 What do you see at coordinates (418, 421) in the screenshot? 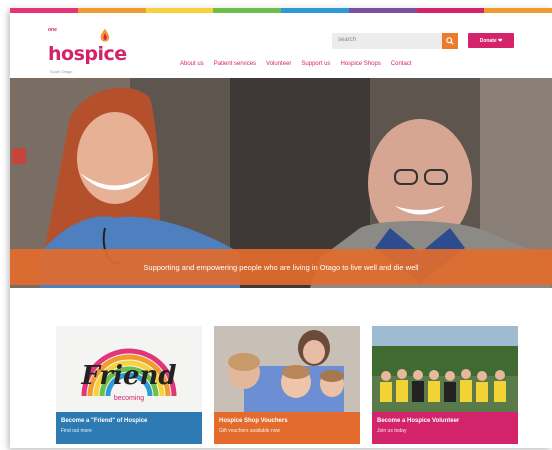
I see `card-title: Become a Hospice Volunteer` at bounding box center [418, 421].